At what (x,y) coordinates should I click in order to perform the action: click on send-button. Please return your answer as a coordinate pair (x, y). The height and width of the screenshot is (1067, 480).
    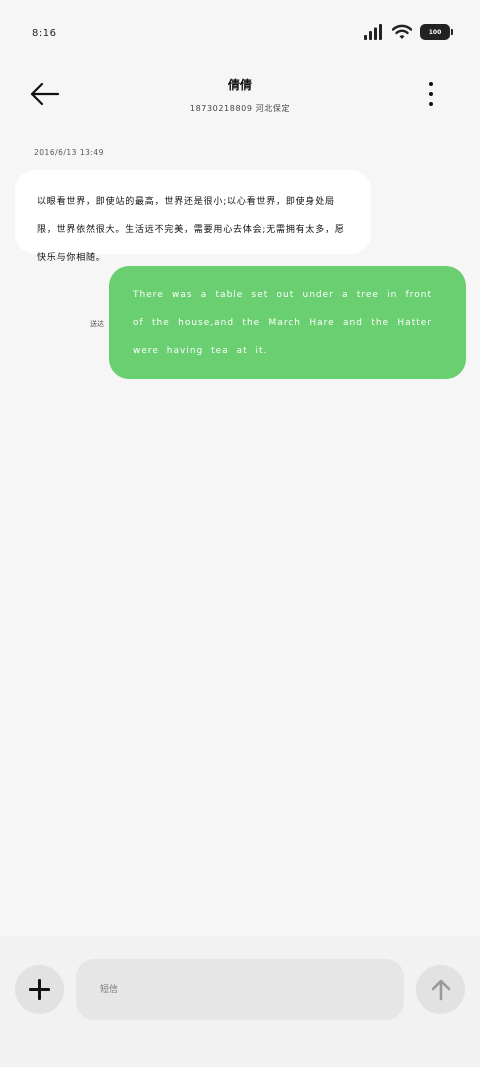
    Looking at the image, I should click on (440, 989).